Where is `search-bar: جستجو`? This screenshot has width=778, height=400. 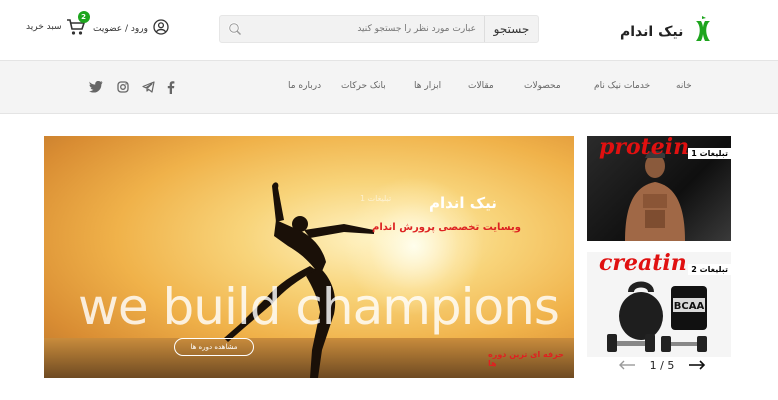
search-bar: جستجو is located at coordinates (379, 29).